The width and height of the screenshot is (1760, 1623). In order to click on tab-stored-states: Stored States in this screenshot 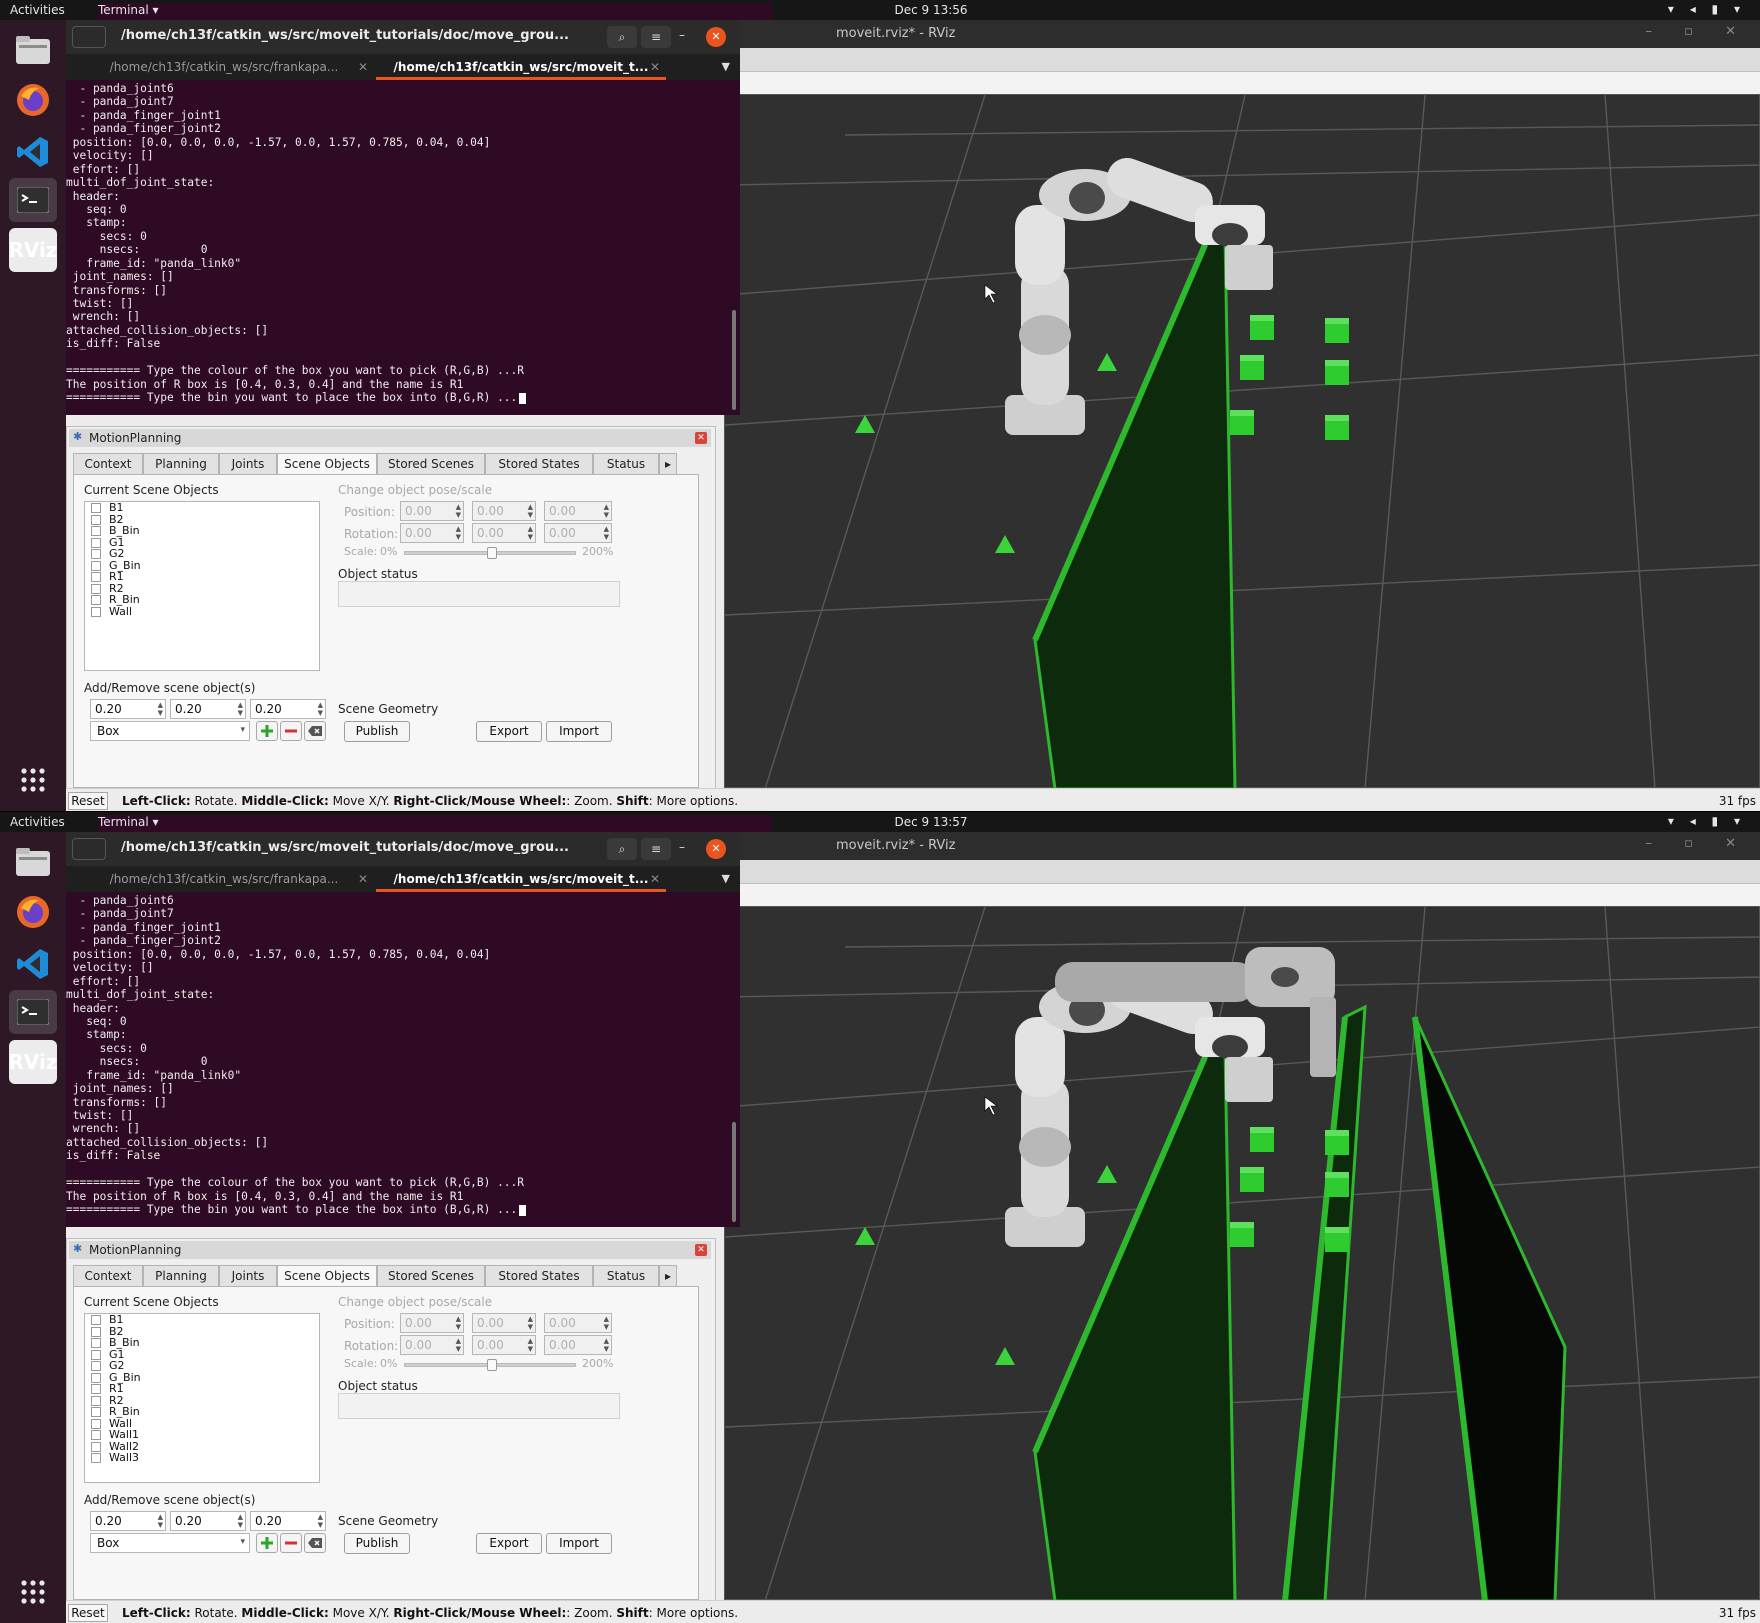, I will do `click(539, 1276)`.